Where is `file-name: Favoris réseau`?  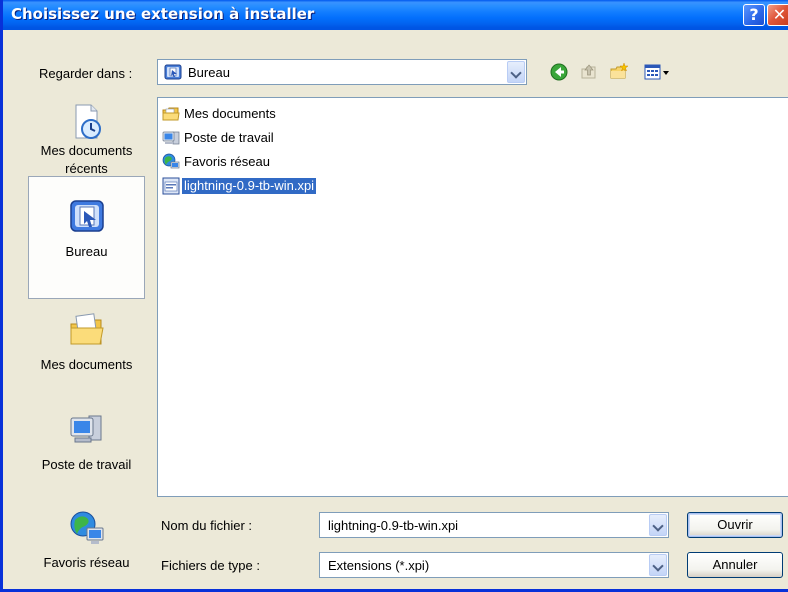
file-name: Favoris réseau is located at coordinates (227, 161).